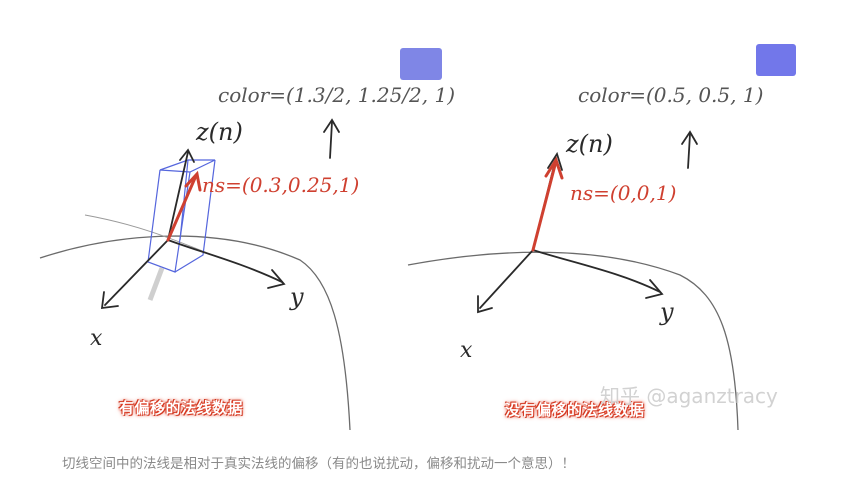 The image size is (843, 479). What do you see at coordinates (336, 95) in the screenshot?
I see `left-color-label: color=(1.3/2, 1.25/2, 1)` at bounding box center [336, 95].